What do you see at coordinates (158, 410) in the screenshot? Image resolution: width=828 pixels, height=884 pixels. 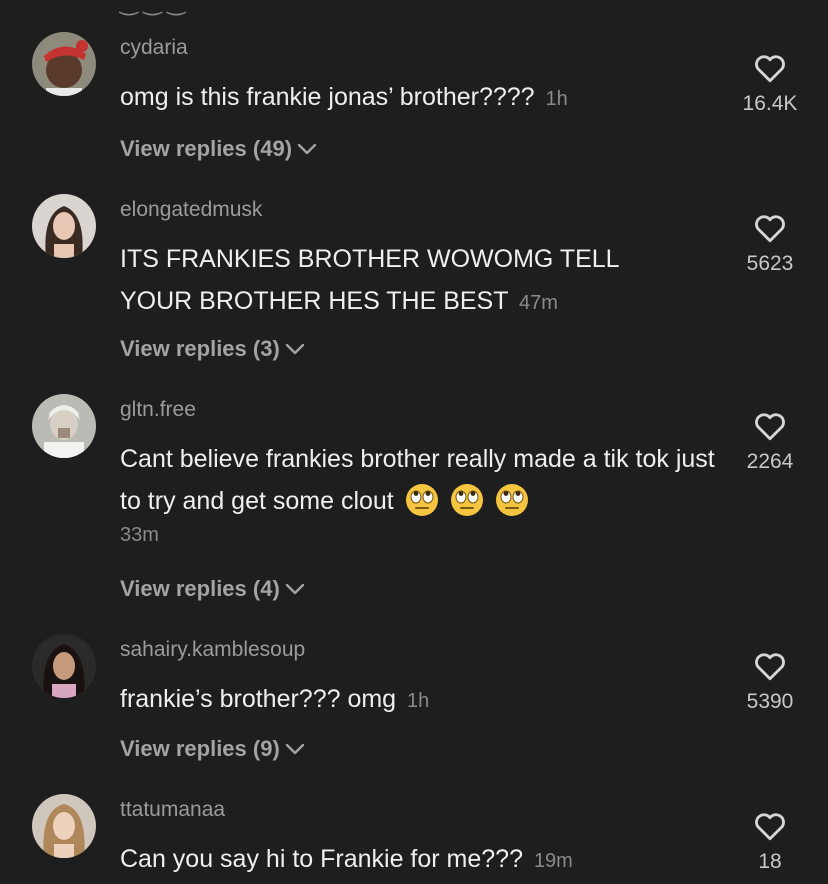 I see `comment-username: gltn.free` at bounding box center [158, 410].